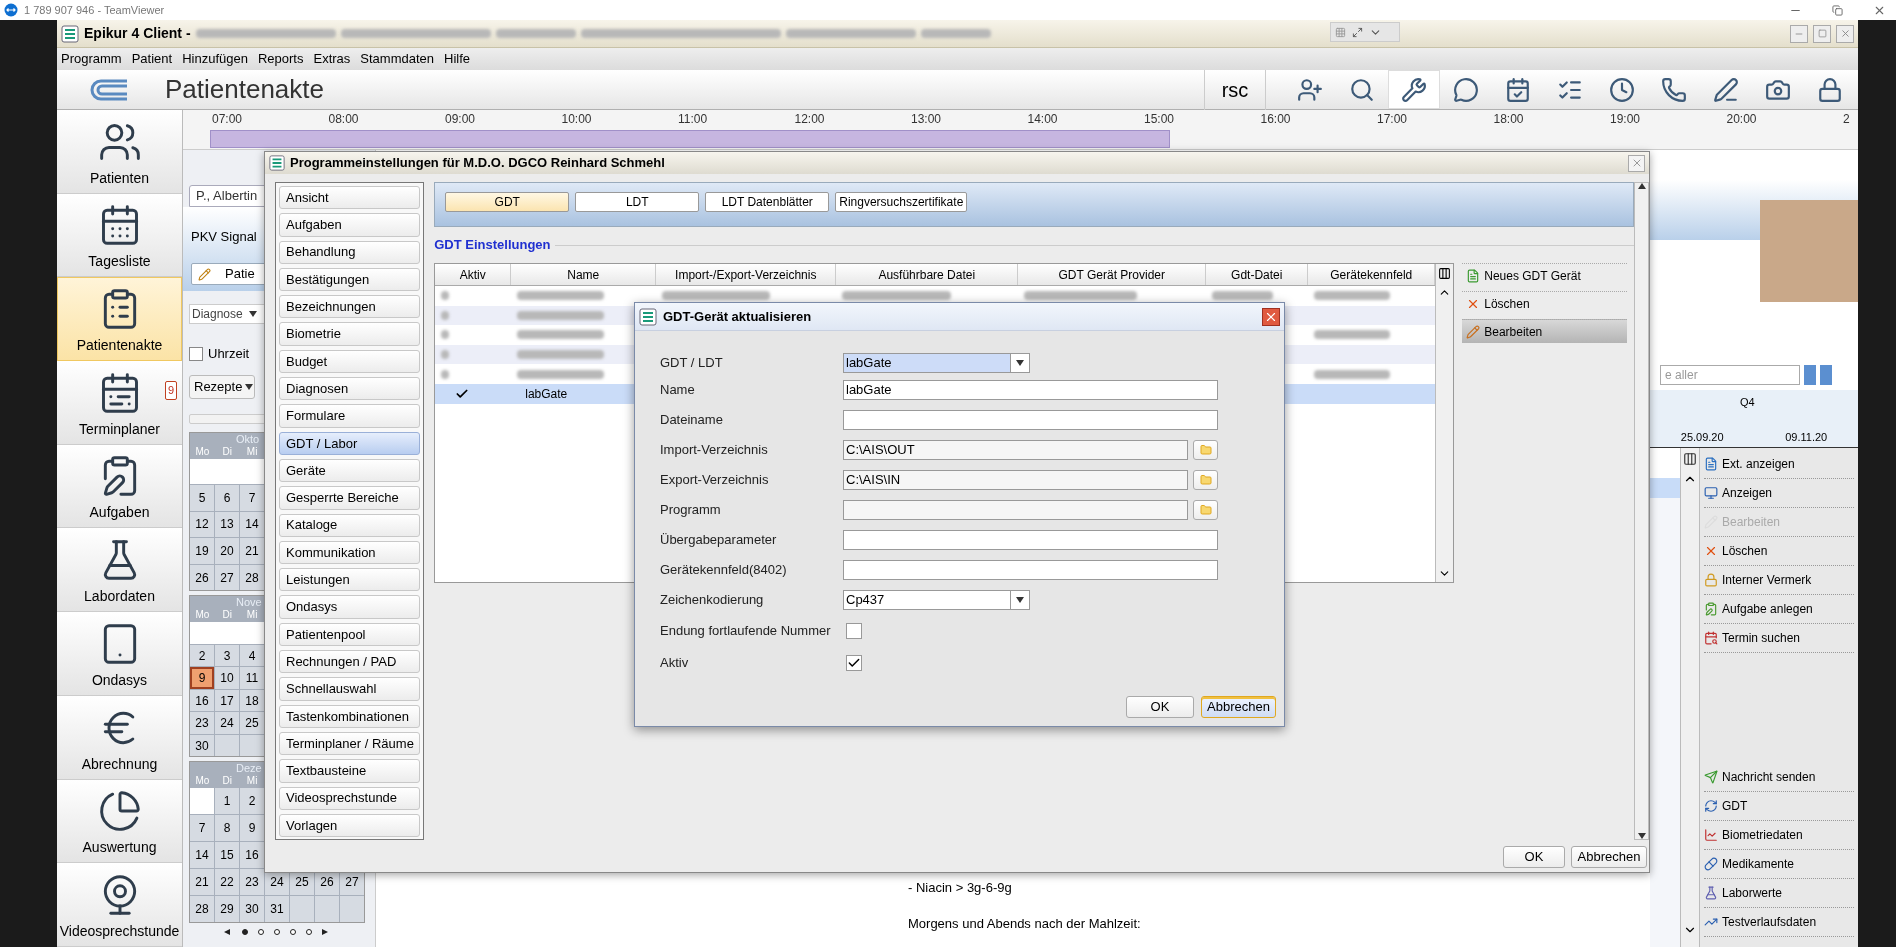  Describe the element at coordinates (1837, 10) in the screenshot. I see `restore-icon` at that location.